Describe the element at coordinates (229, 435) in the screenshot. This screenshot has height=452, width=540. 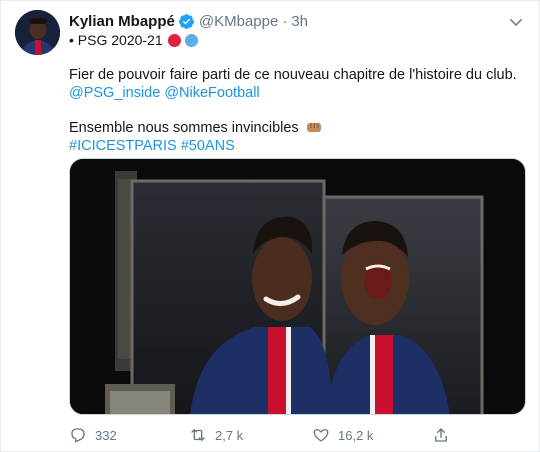
I see `retweet-count: 2,7 k` at that location.